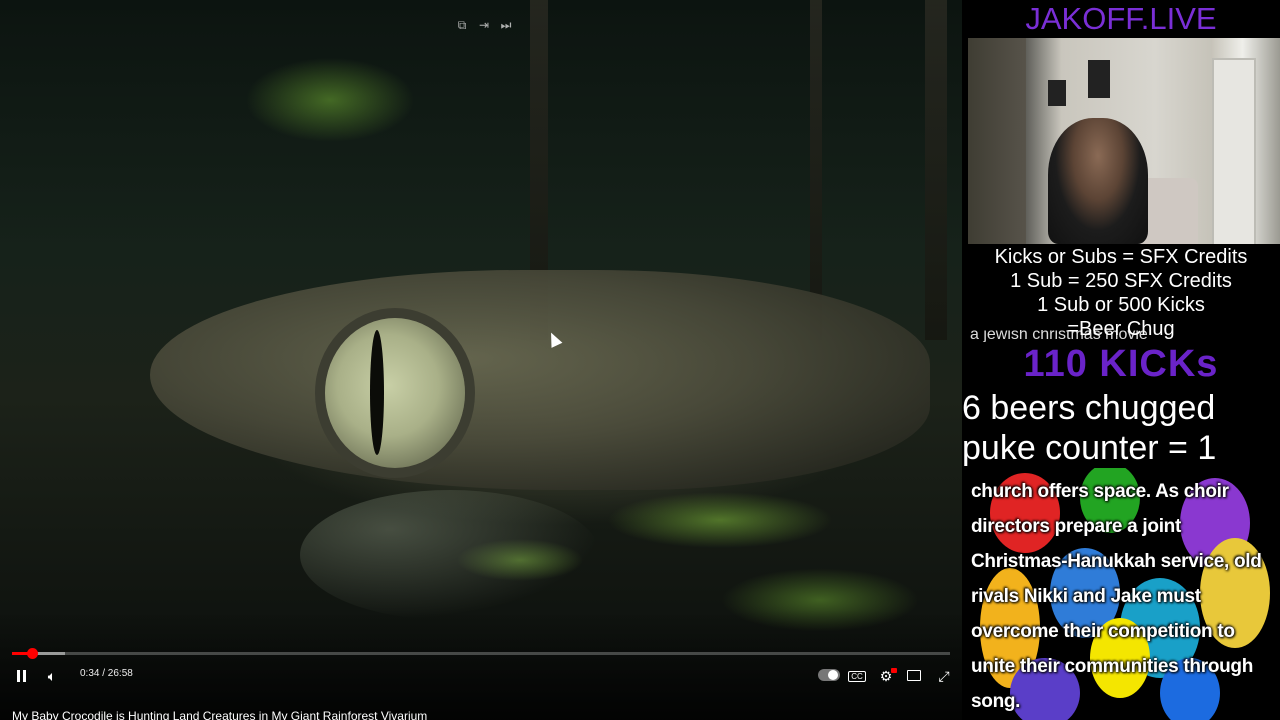 The image size is (1280, 720). What do you see at coordinates (506, 25) in the screenshot?
I see `skip-icon: ⏭` at bounding box center [506, 25].